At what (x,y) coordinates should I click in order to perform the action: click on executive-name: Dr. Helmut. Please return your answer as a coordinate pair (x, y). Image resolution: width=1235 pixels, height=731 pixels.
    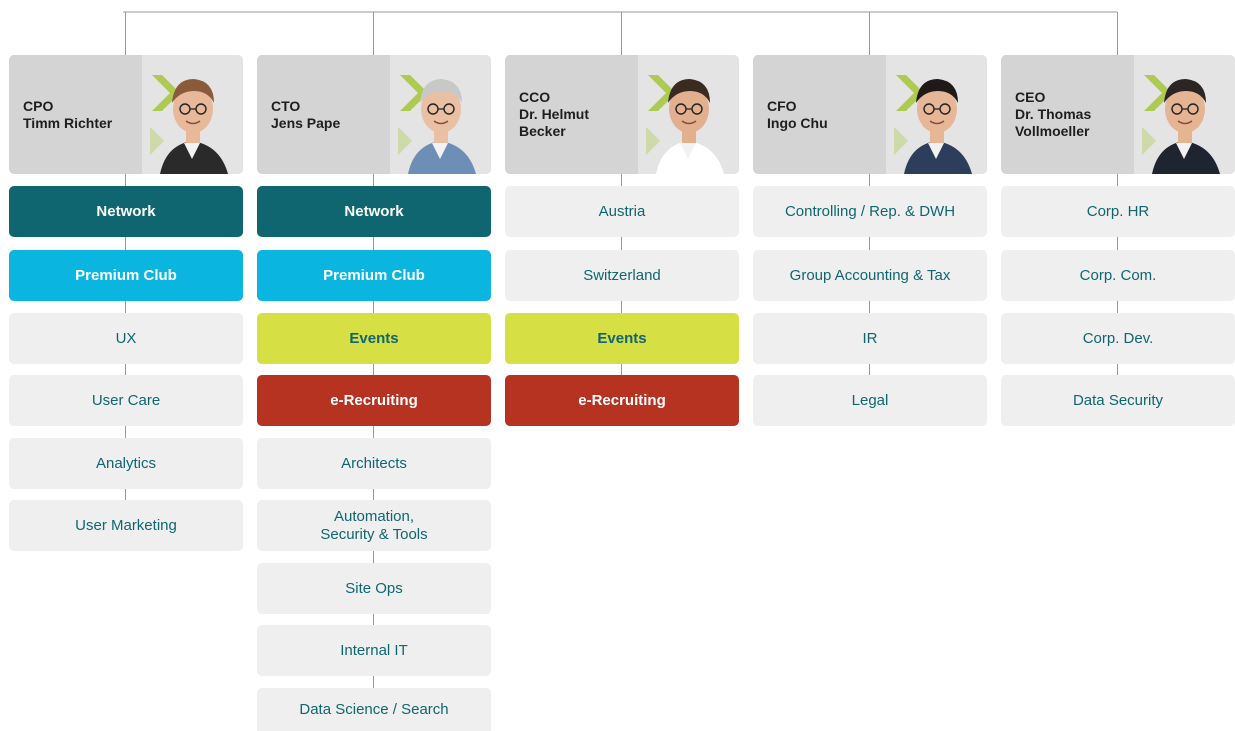
    Looking at the image, I should click on (554, 114).